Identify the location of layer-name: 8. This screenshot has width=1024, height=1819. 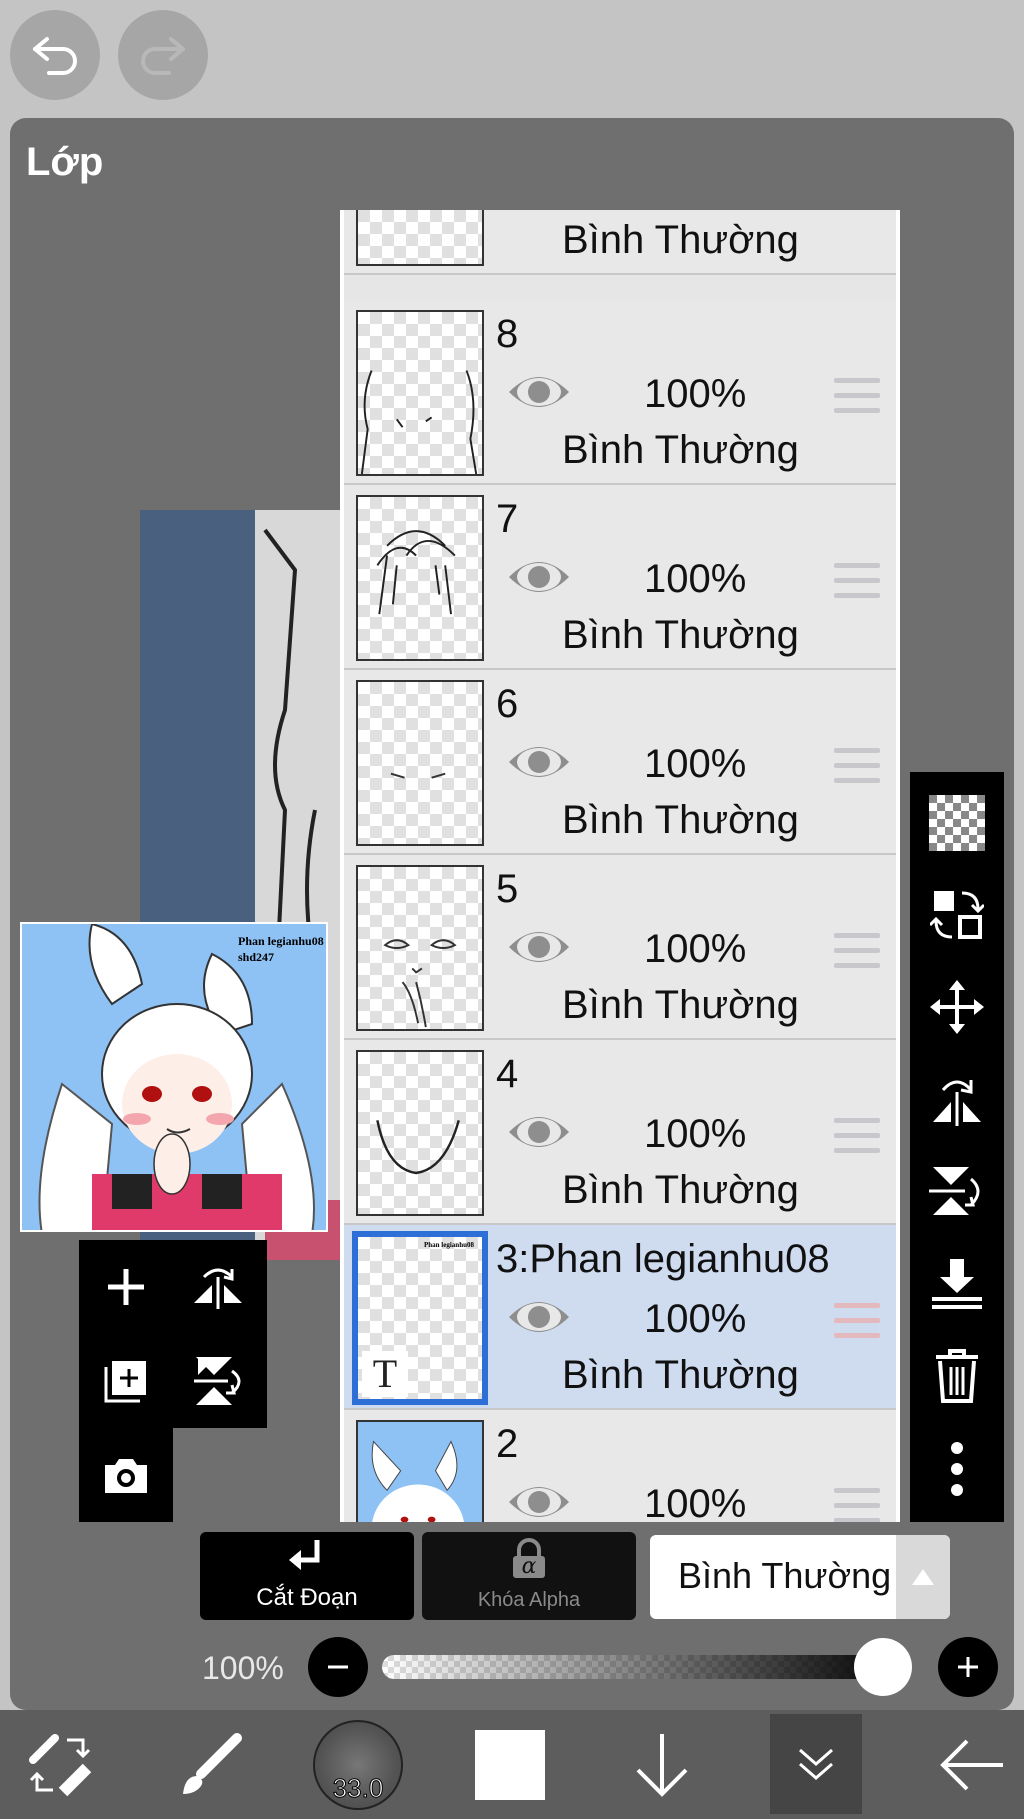
(507, 334).